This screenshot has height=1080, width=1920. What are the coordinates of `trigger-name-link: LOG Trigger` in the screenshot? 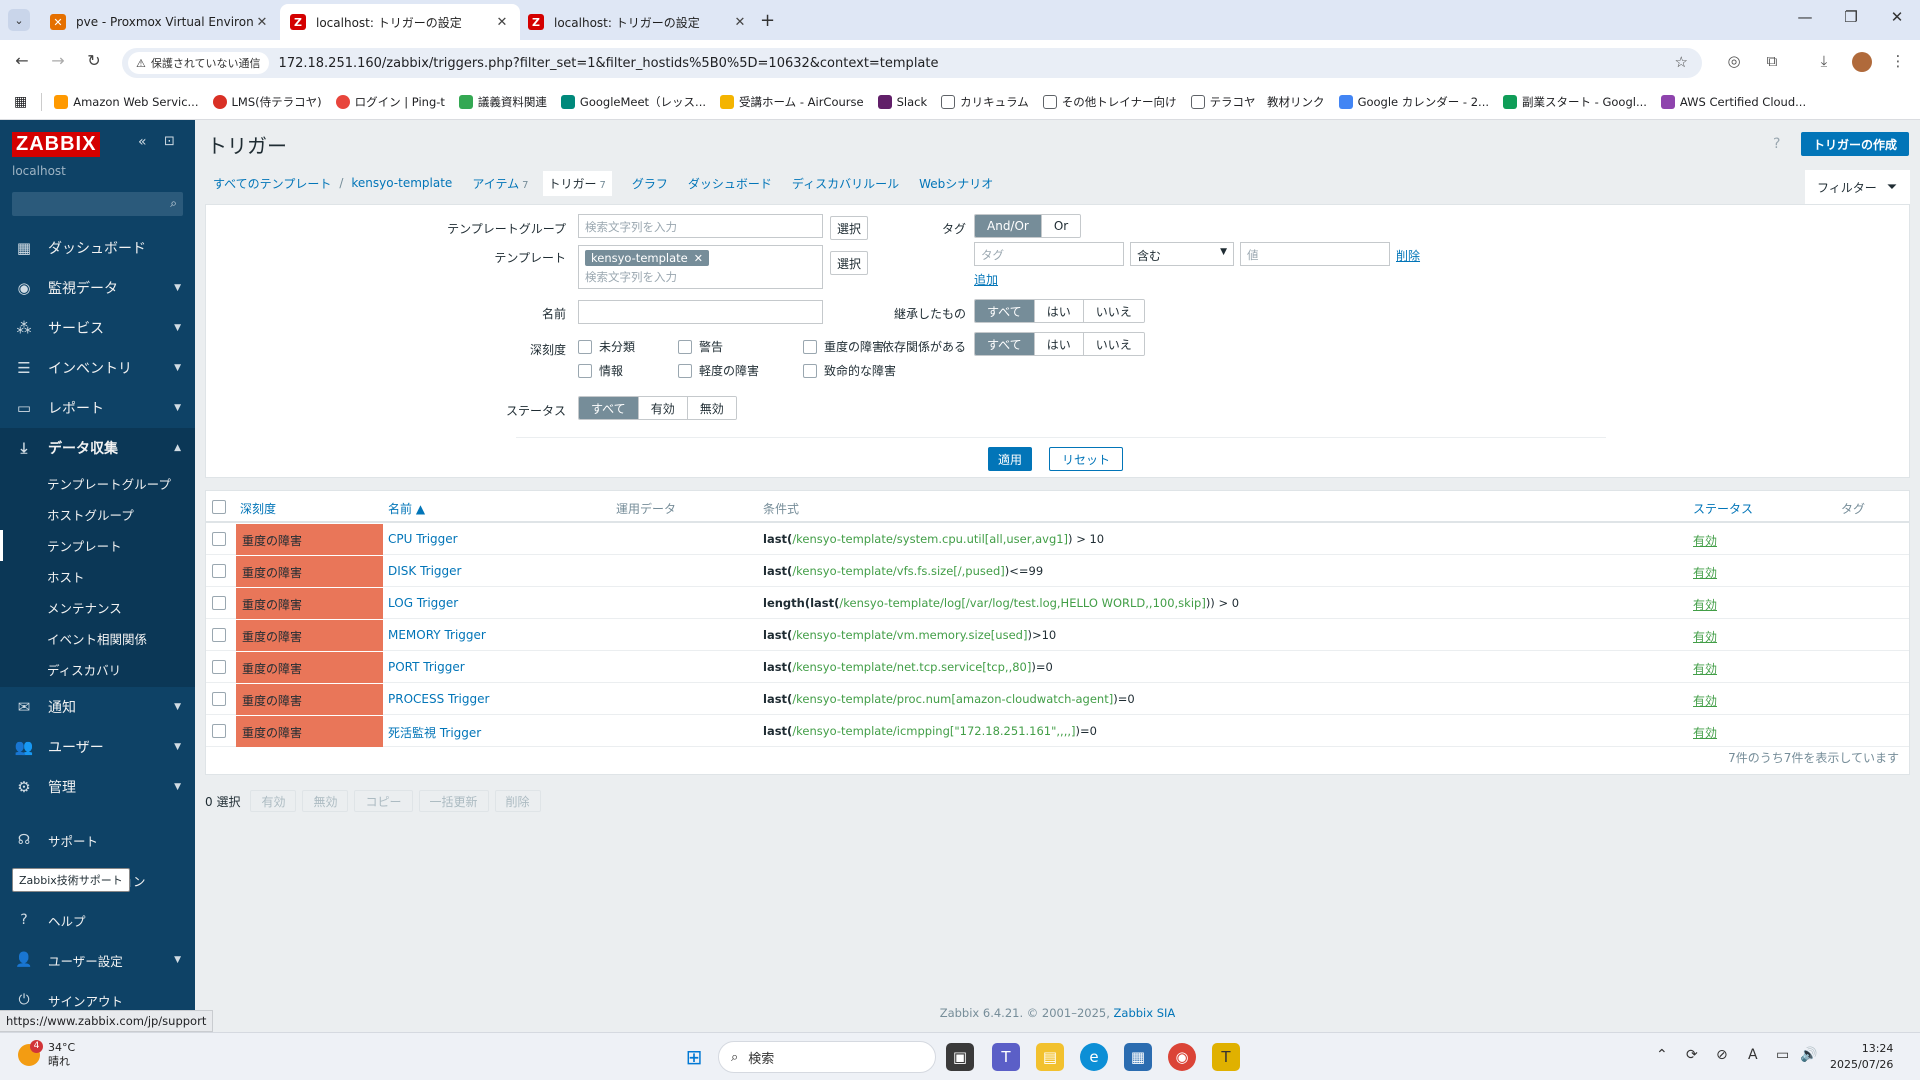 It's located at (423, 603).